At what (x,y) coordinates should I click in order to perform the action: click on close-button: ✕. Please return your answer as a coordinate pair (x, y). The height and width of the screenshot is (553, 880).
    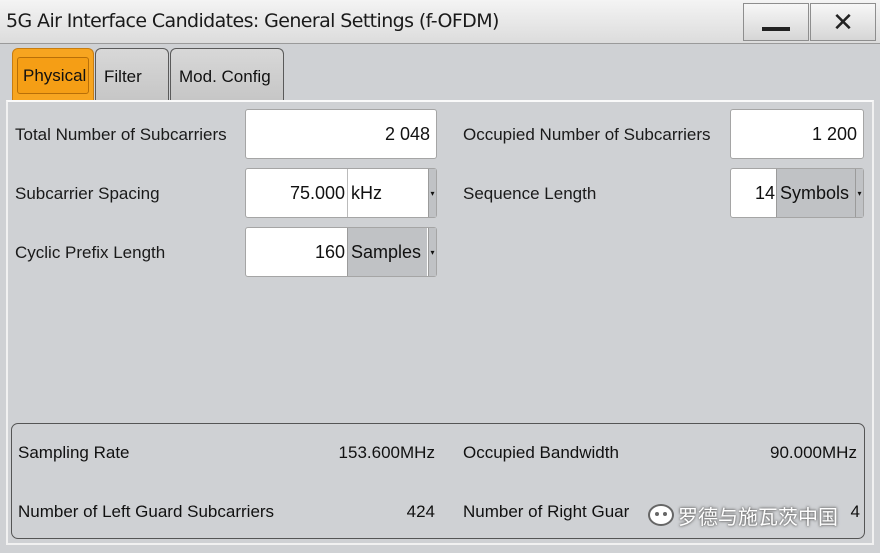
    Looking at the image, I should click on (843, 22).